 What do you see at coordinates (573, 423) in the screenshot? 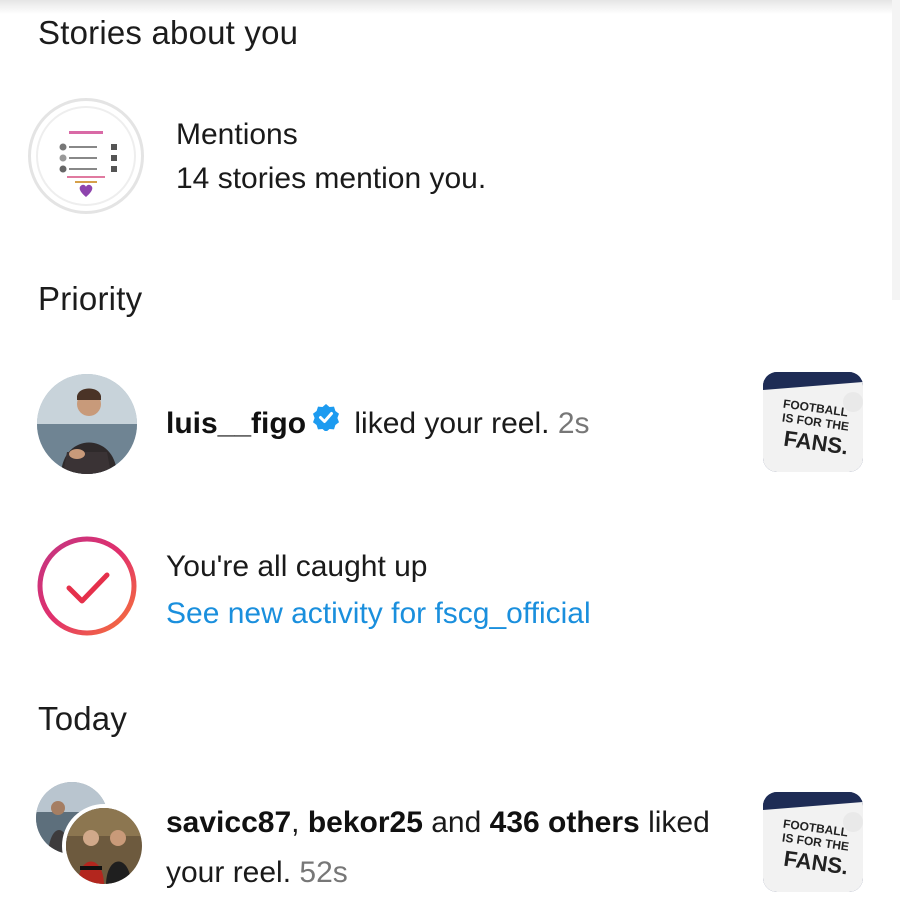
I see `priority-time: 2s` at bounding box center [573, 423].